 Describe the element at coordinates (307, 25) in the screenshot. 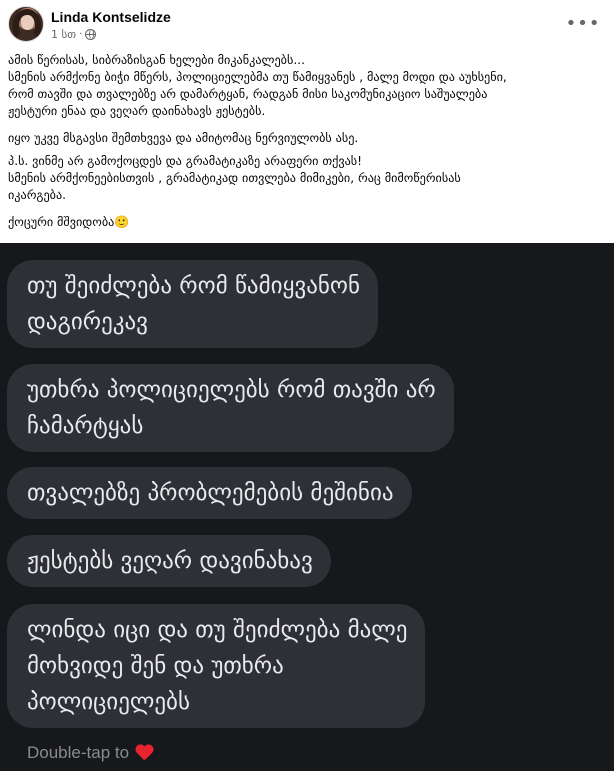

I see `post-header: Linda Kontselidze 1 სთ · •••` at that location.